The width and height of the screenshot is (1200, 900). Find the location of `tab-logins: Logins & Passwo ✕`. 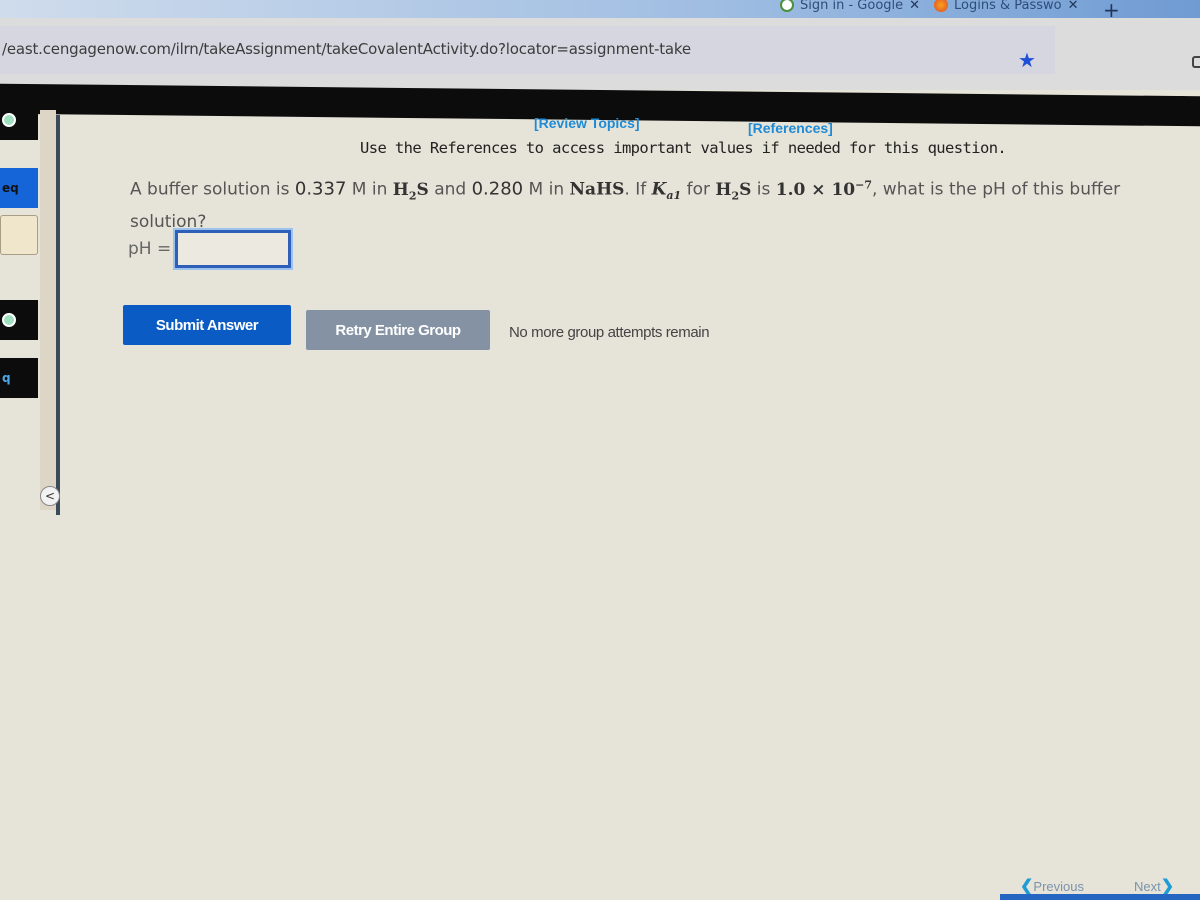

tab-logins: Logins & Passwo ✕ is located at coordinates (1006, 7).